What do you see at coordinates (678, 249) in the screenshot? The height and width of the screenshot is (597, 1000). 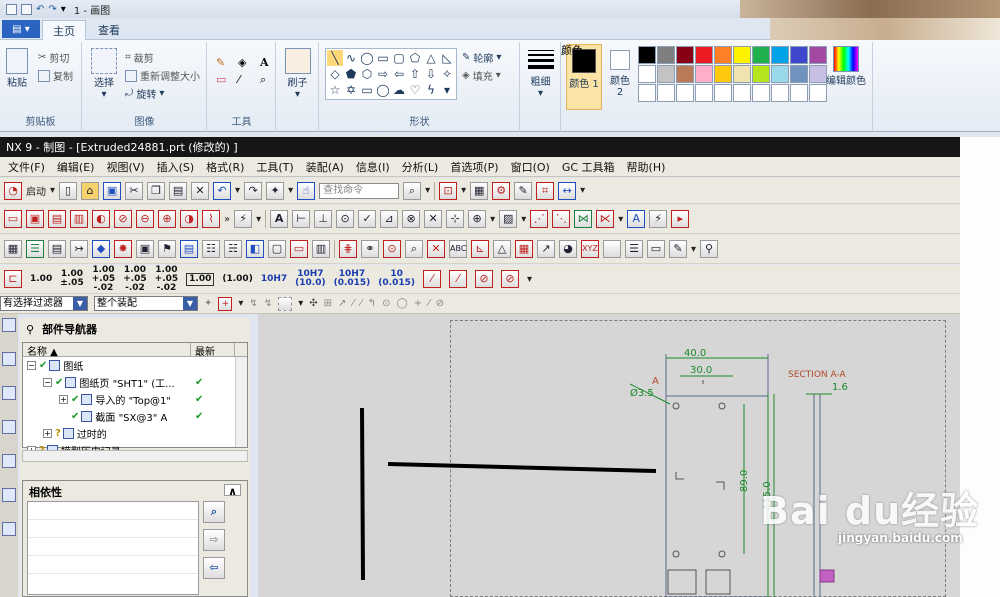 I see `pen-icon: ✎` at bounding box center [678, 249].